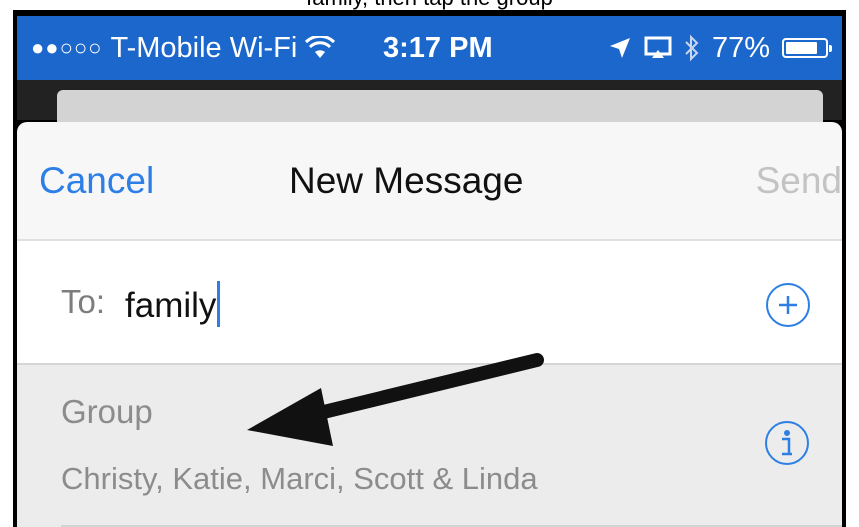  What do you see at coordinates (429, 5) in the screenshot?
I see `caption-text: family, then tap the group` at bounding box center [429, 5].